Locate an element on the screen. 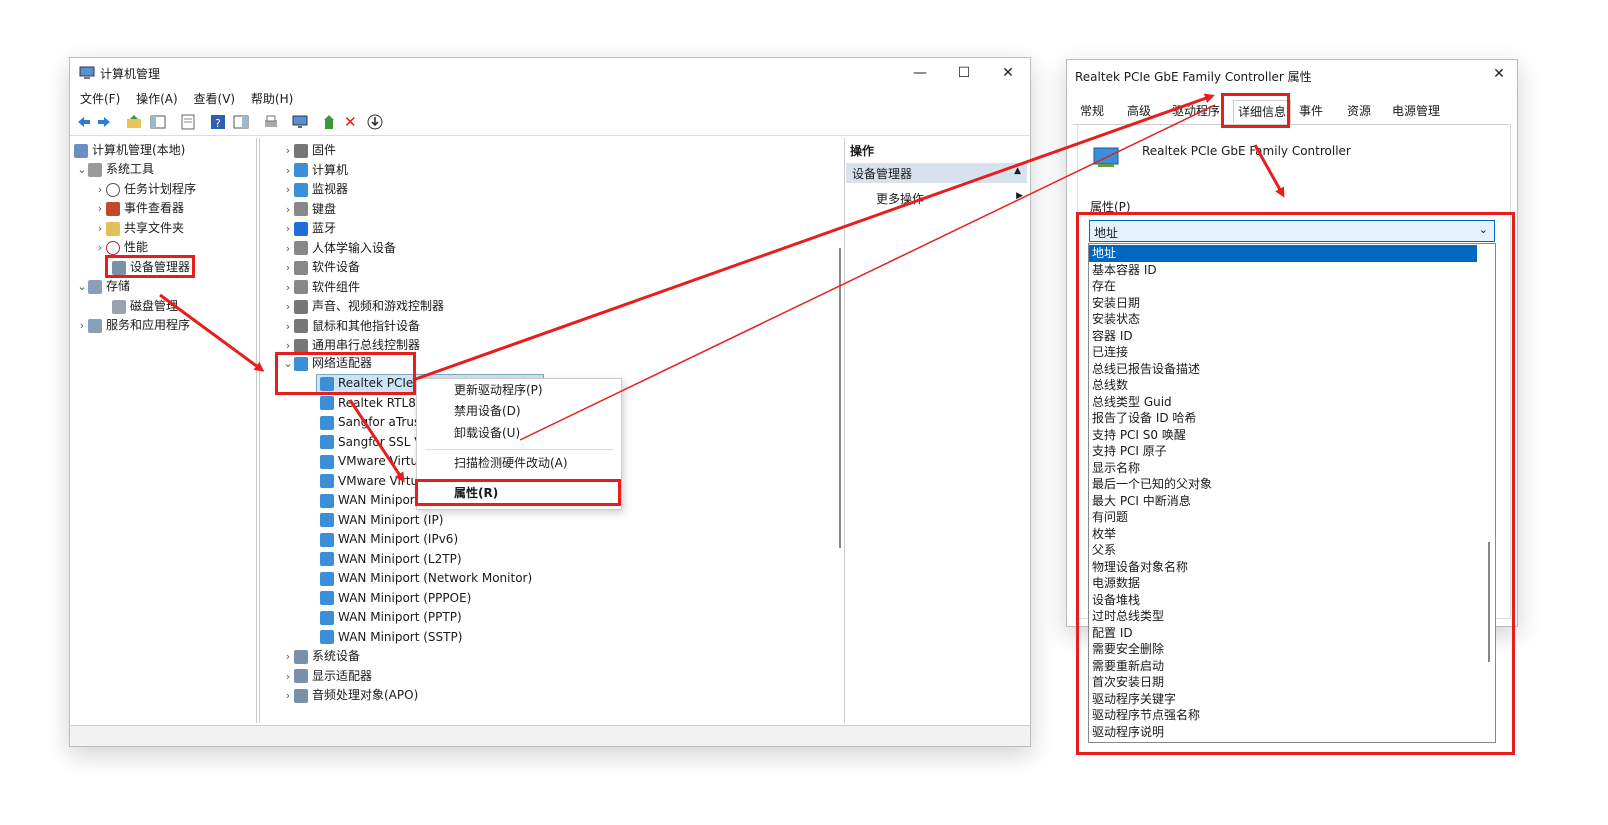 The image size is (1608, 825). tree-disk-management: 磁盘管理 is located at coordinates (145, 306).